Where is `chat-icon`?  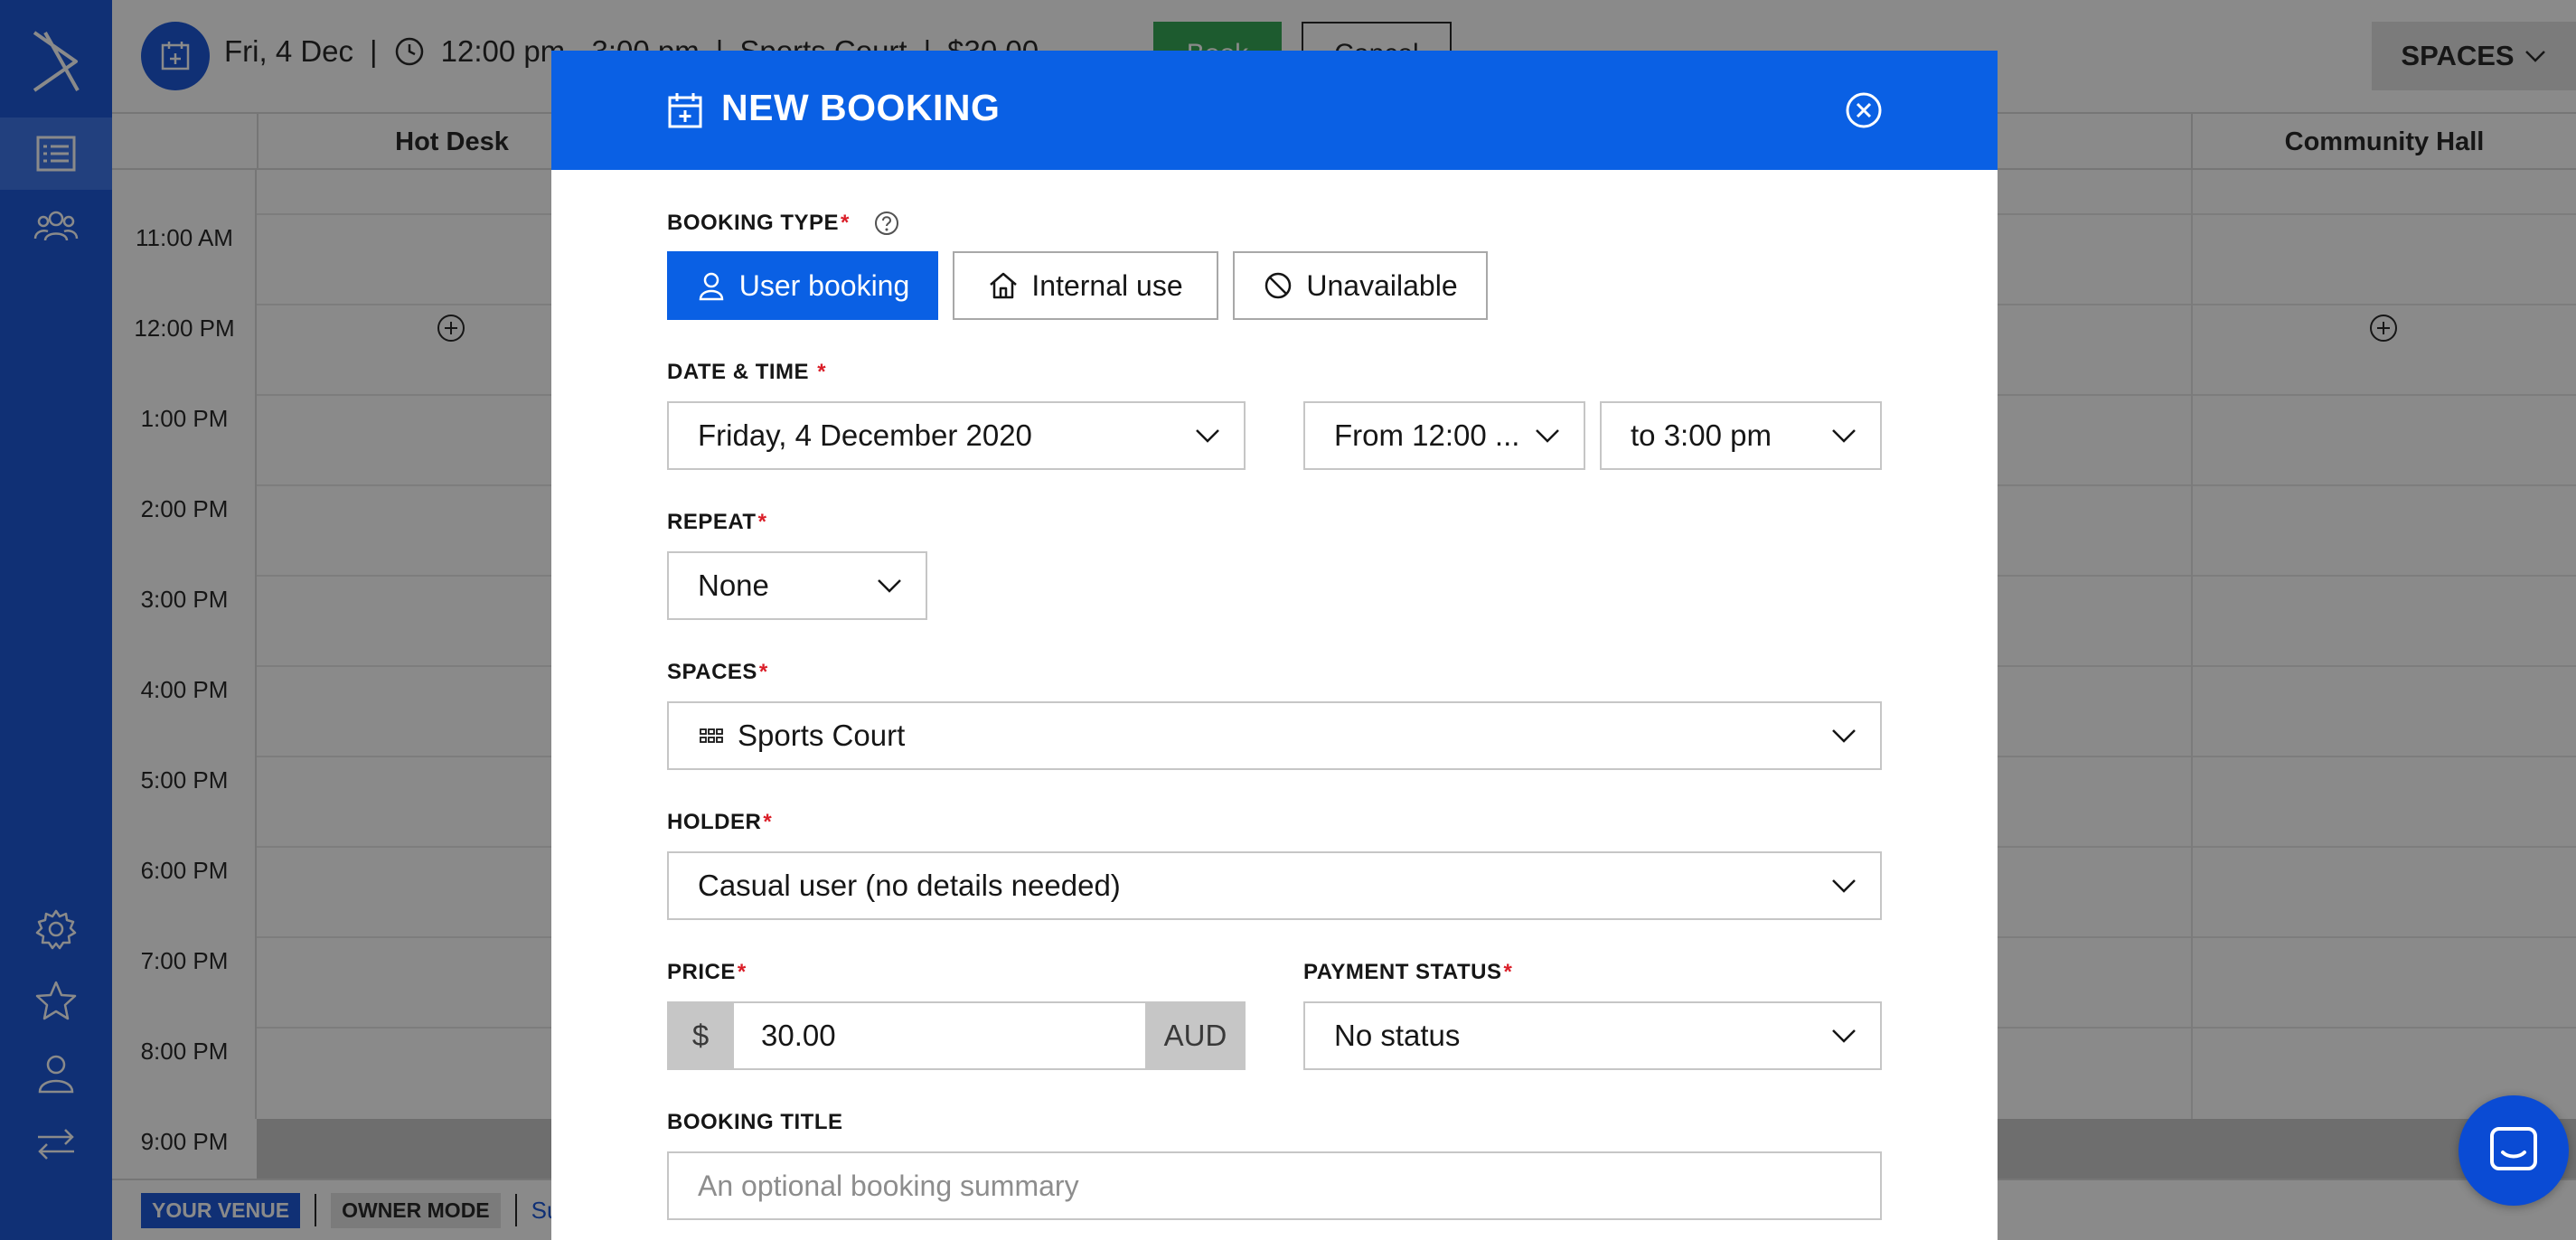
chat-icon is located at coordinates (2514, 1148).